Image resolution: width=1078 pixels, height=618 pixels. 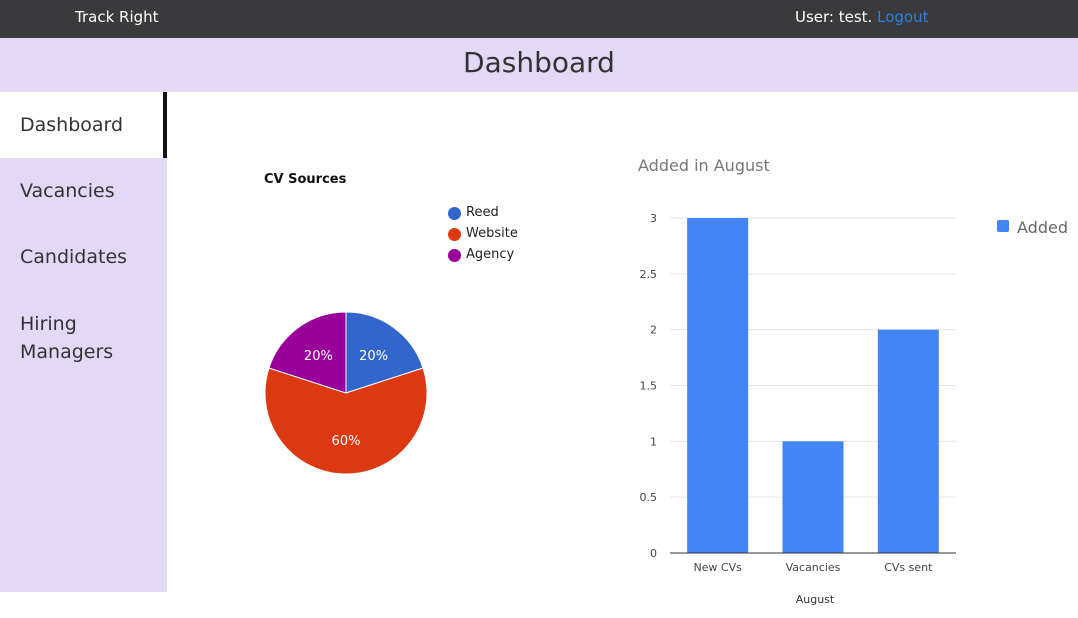 What do you see at coordinates (539, 19) in the screenshot?
I see `top-navbar: Track Right User: test. Logout` at bounding box center [539, 19].